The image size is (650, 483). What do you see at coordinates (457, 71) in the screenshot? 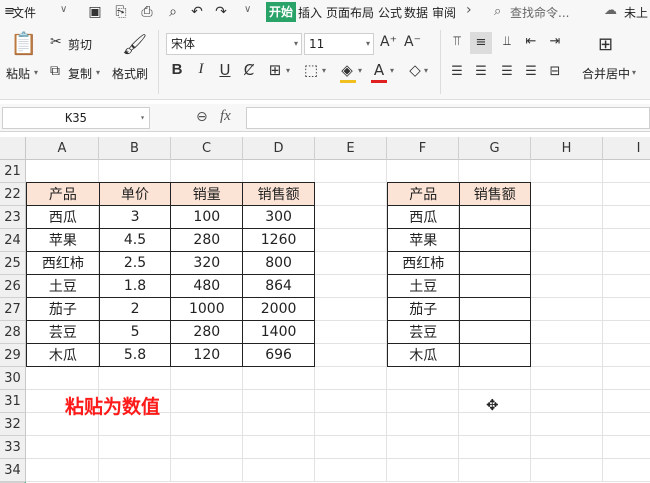
I see `align-left-icon: ☰` at bounding box center [457, 71].